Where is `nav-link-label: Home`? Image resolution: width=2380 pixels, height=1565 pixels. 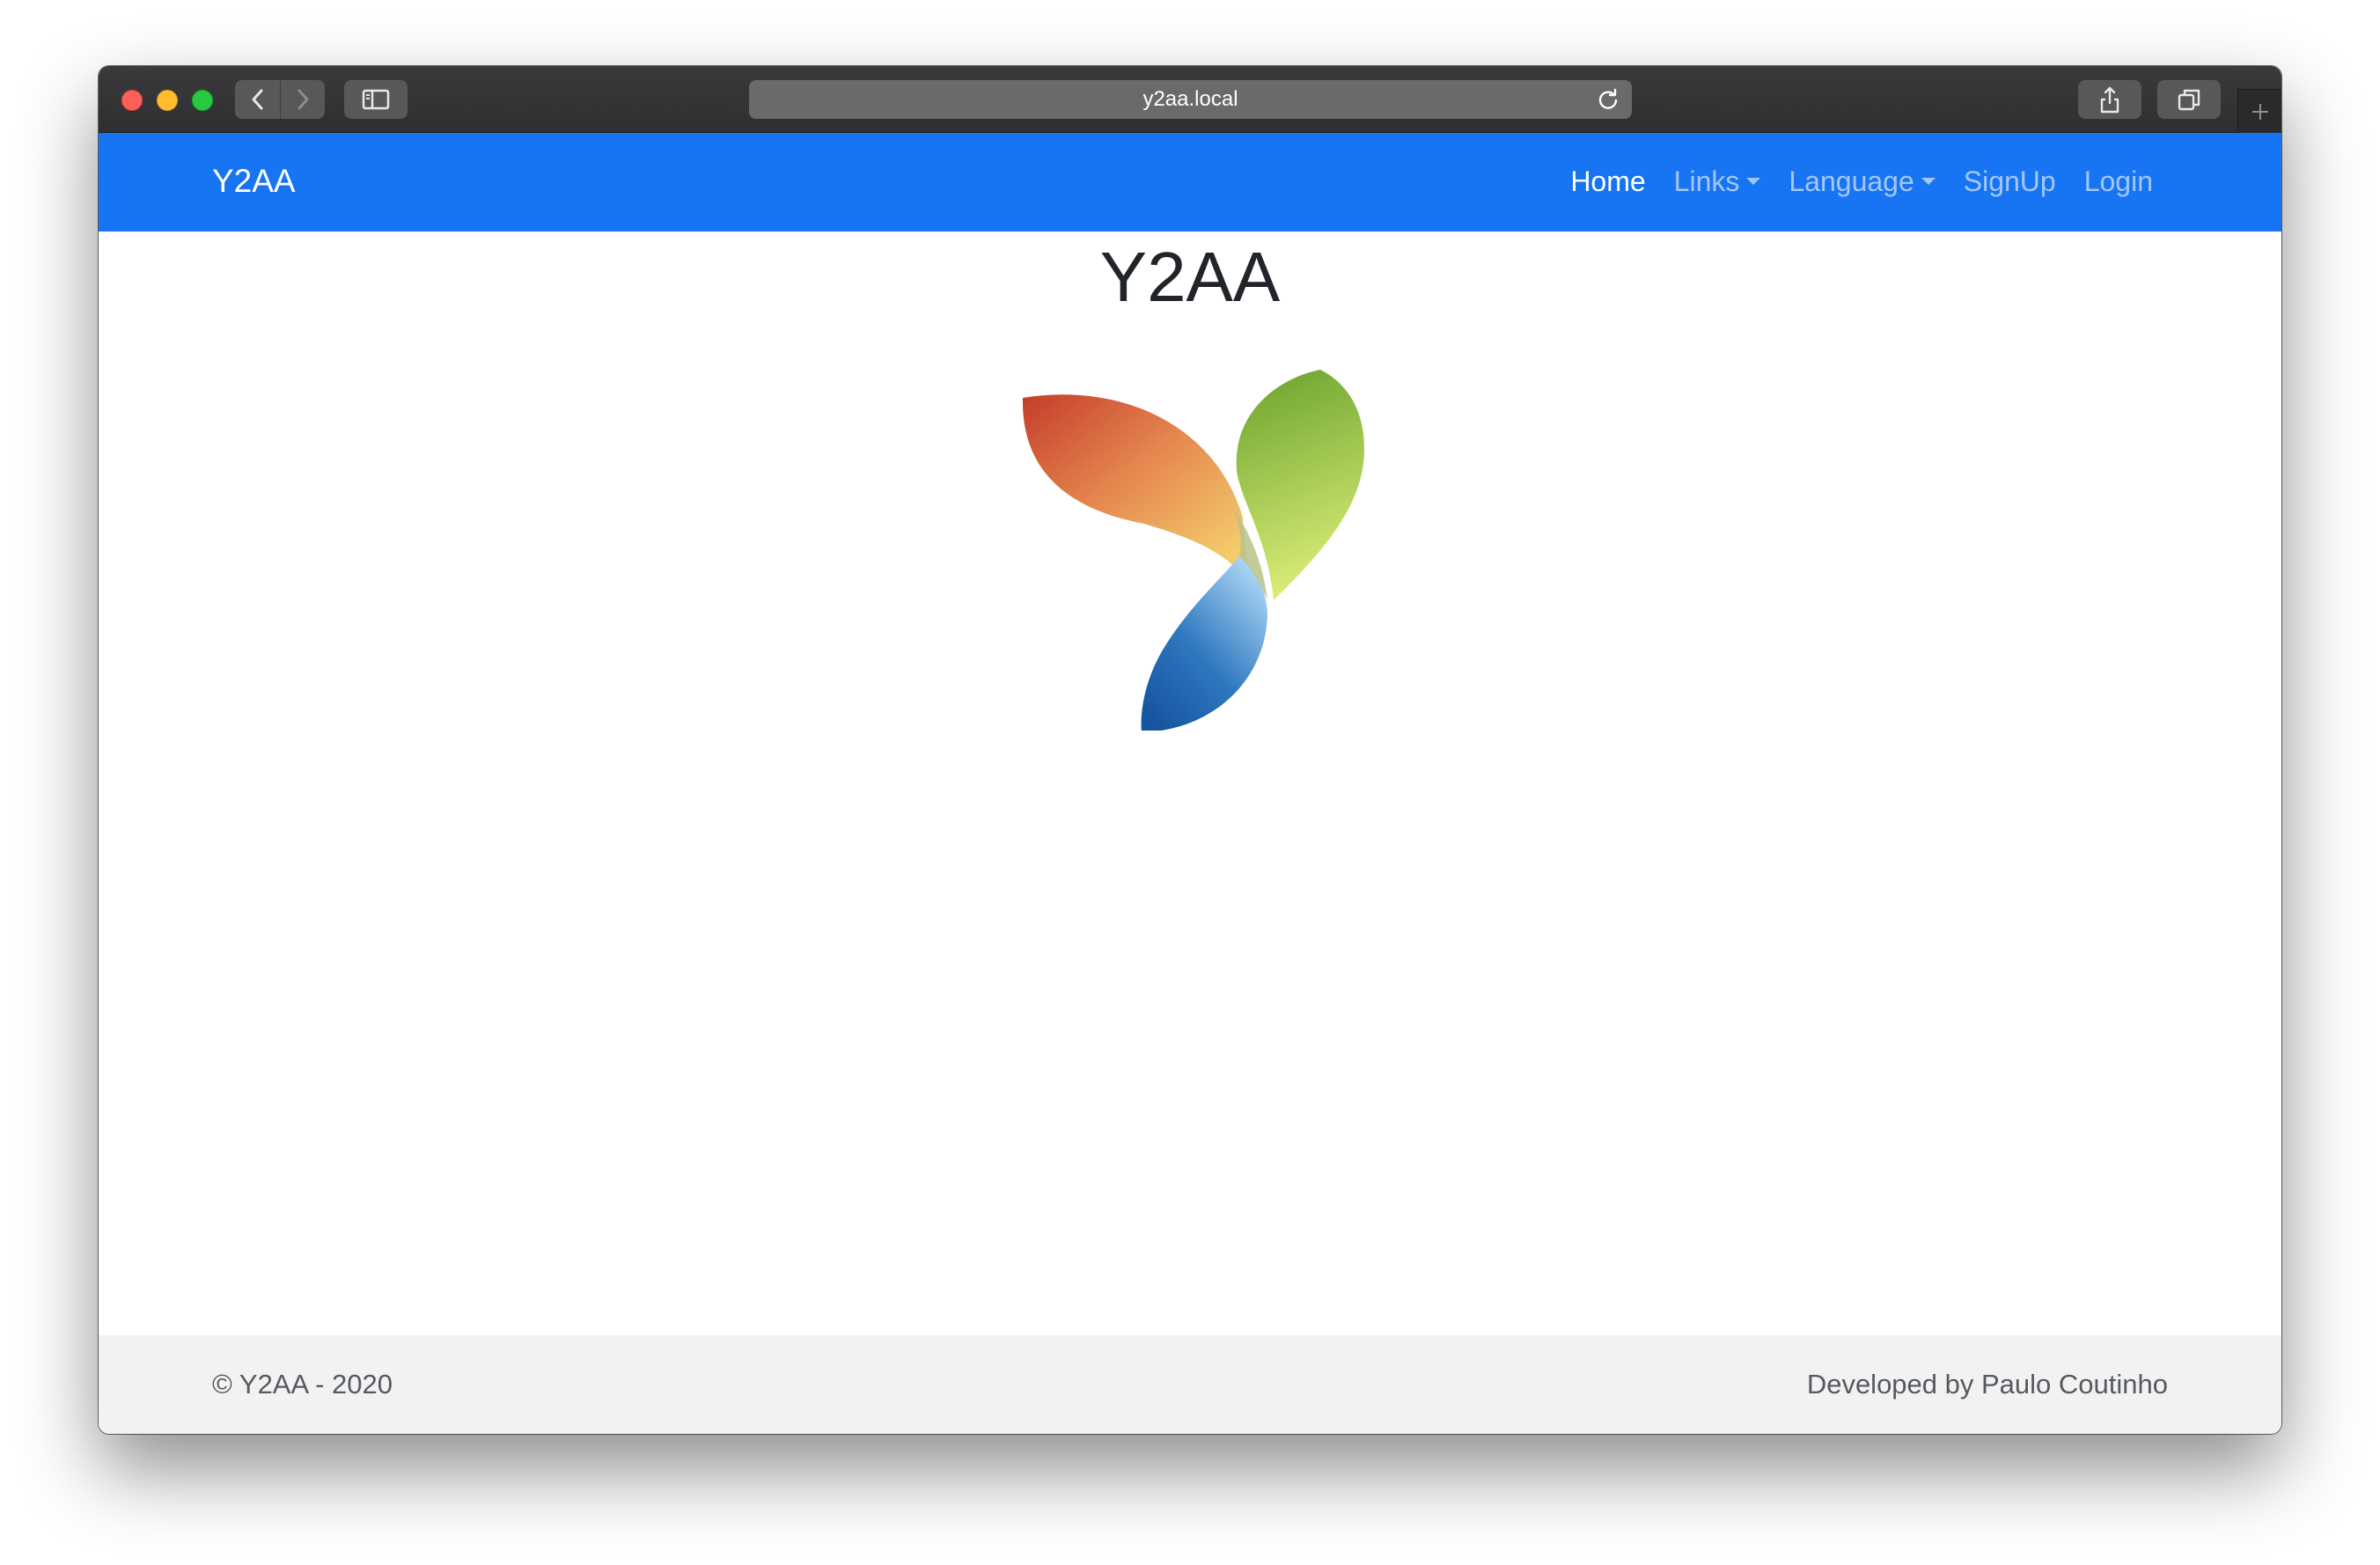 nav-link-label: Home is located at coordinates (1608, 181).